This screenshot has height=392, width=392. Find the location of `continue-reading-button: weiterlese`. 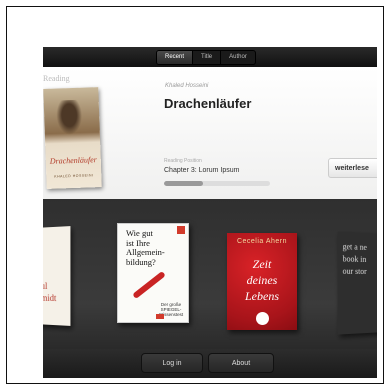

continue-reading-button: weiterlese is located at coordinates (352, 168).